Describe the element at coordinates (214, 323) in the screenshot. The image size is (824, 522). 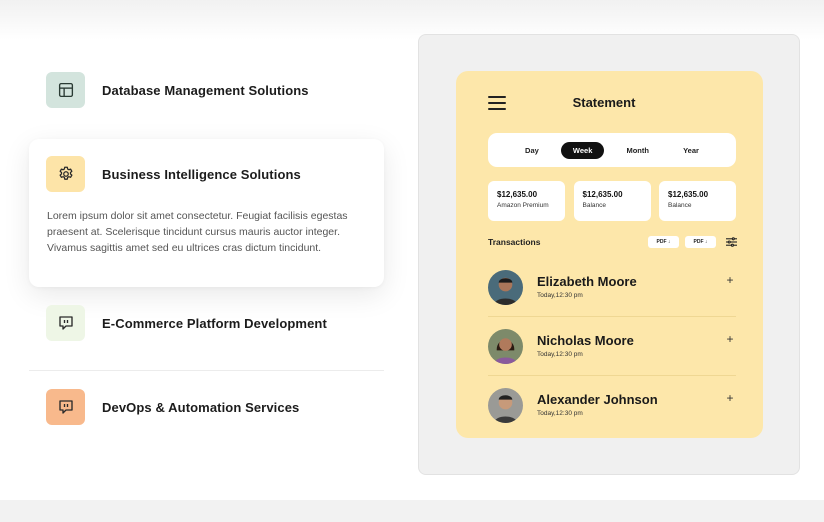
I see `service-title: E-Commerce Platform Development` at that location.